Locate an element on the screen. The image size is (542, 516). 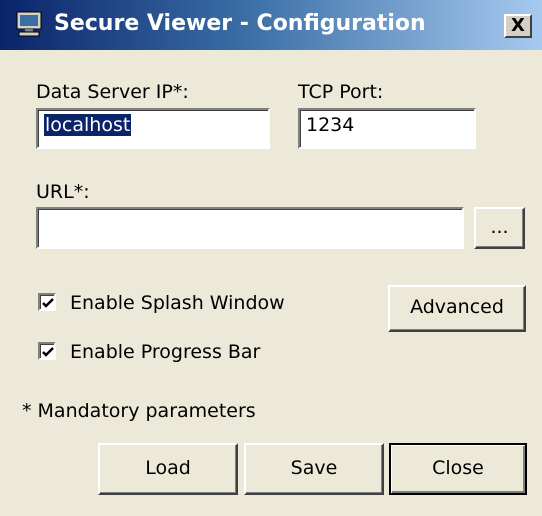
server-ip-value: localhost is located at coordinates (88, 125).